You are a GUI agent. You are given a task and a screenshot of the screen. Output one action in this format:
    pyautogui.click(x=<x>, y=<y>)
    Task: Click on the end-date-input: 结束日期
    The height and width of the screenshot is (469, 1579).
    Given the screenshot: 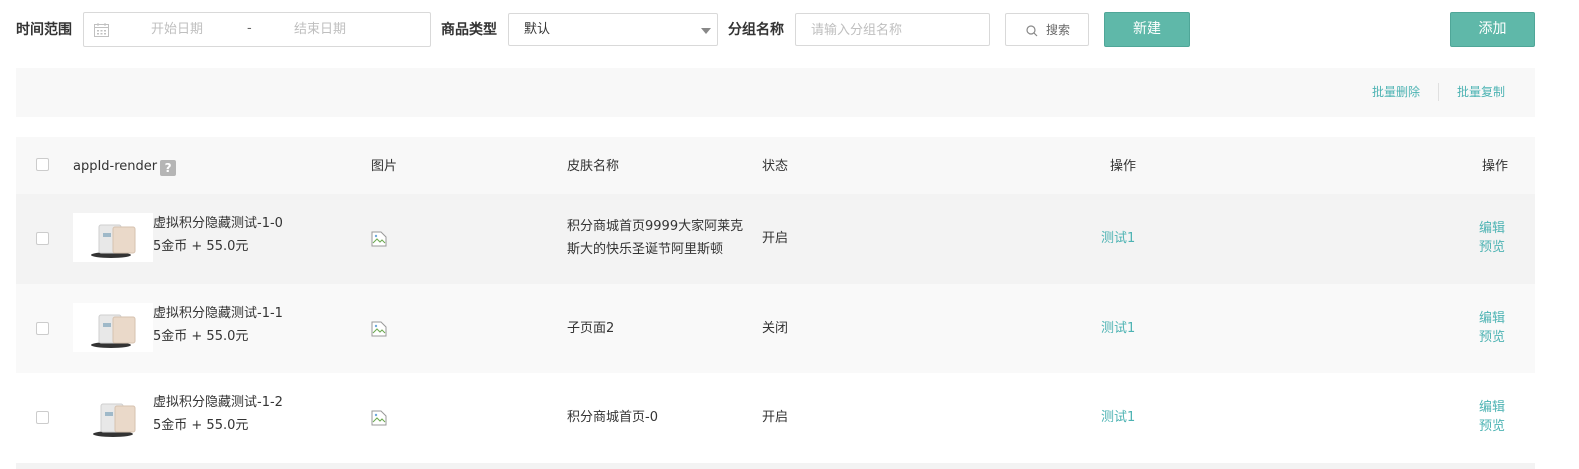 What is the action you would take?
    pyautogui.click(x=320, y=30)
    